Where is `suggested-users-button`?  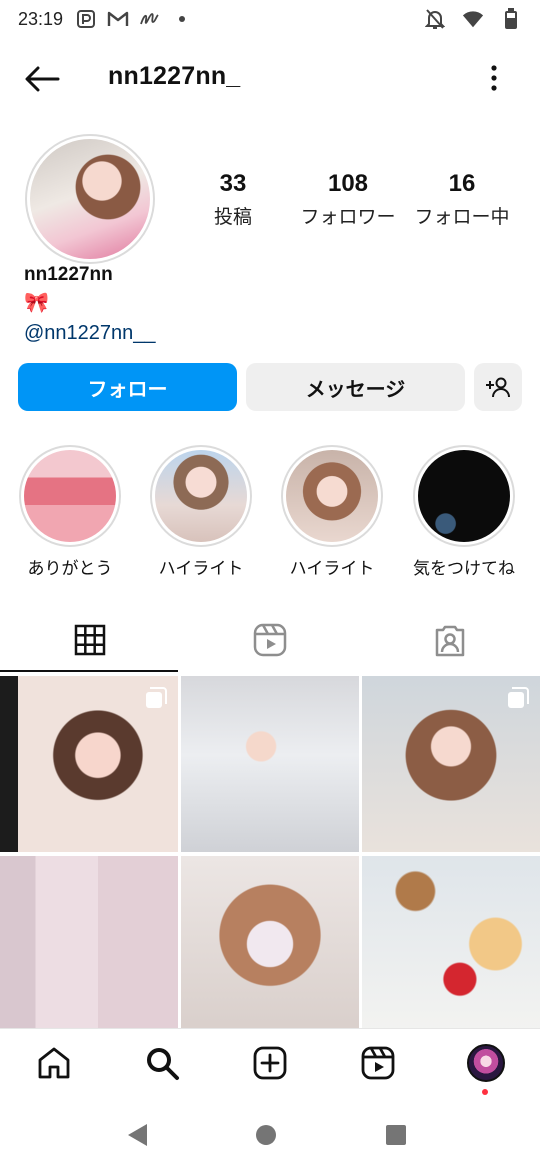 suggested-users-button is located at coordinates (498, 387).